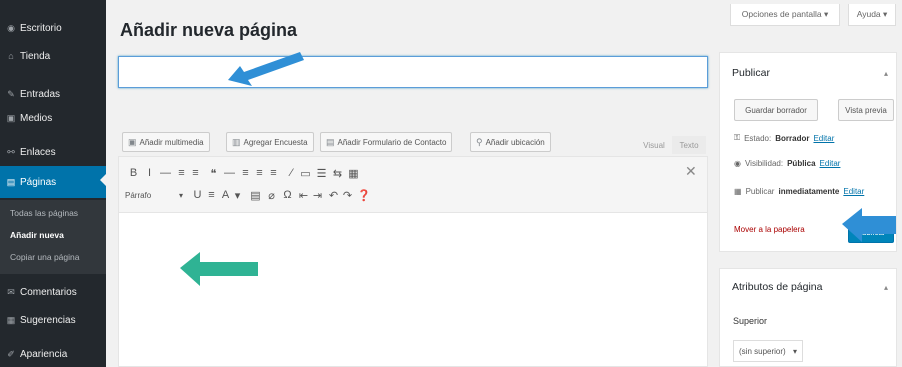 The height and width of the screenshot is (367, 902). I want to click on green-arrow-content-icon, so click(219, 269).